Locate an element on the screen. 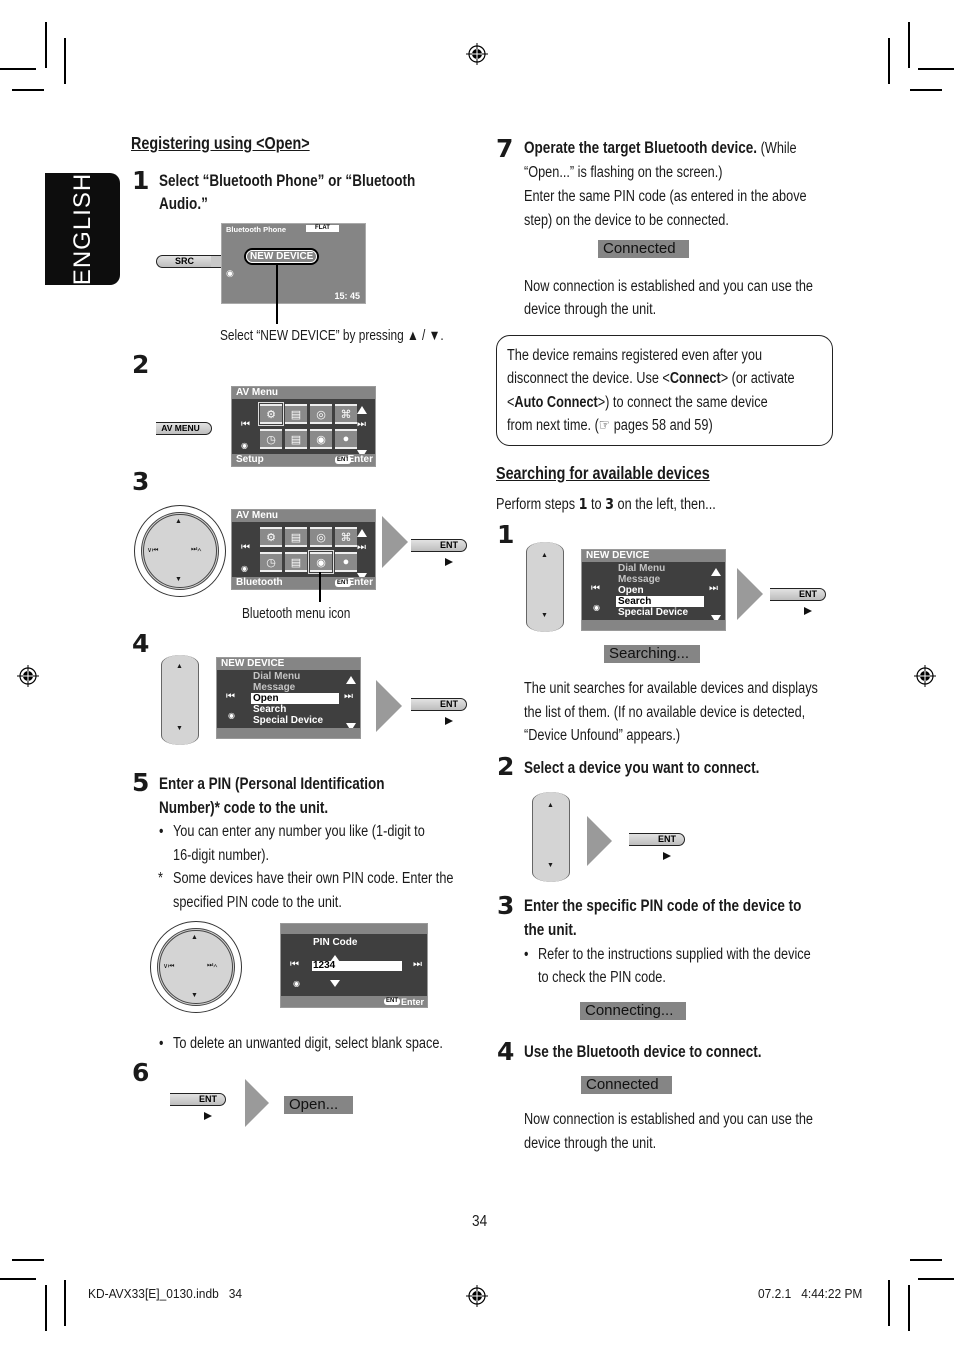 Image resolution: width=954 pixels, height=1352 pixels. note-page-reference: from next time. (☞ pages 58 and 59) is located at coordinates (610, 426).